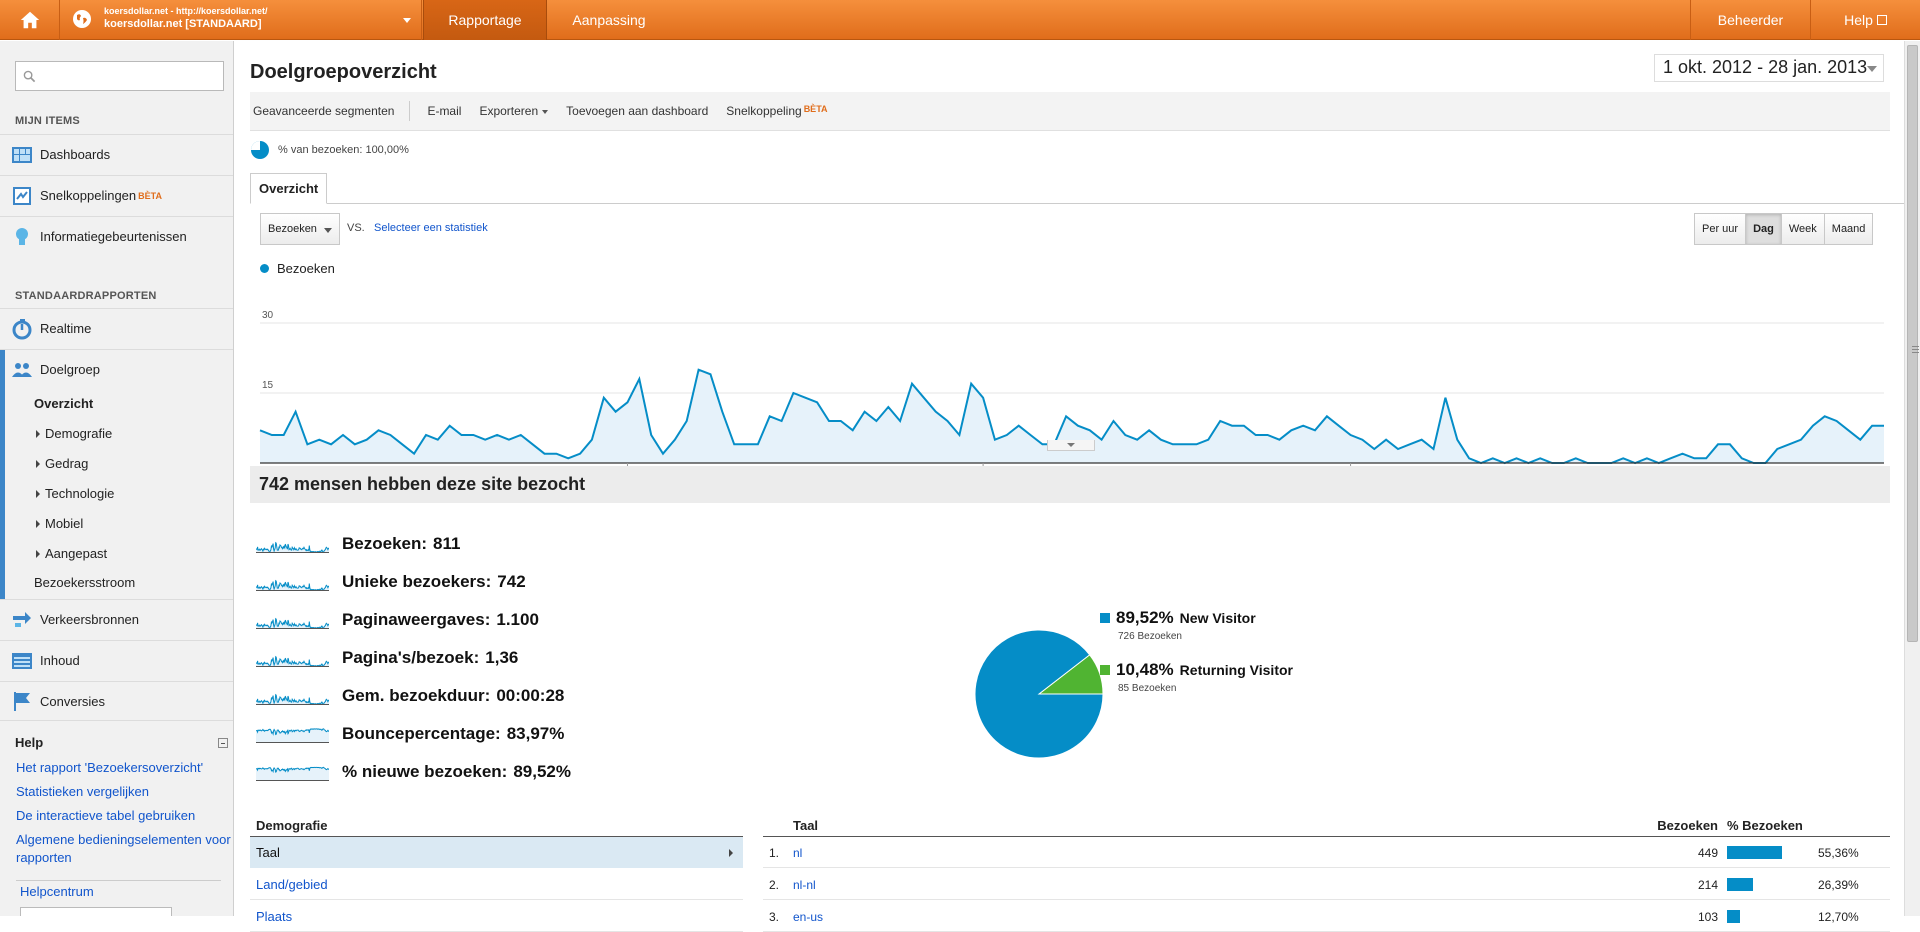 This screenshot has width=1920, height=932. What do you see at coordinates (1039, 694) in the screenshot?
I see `pie-slice-new-visitor` at bounding box center [1039, 694].